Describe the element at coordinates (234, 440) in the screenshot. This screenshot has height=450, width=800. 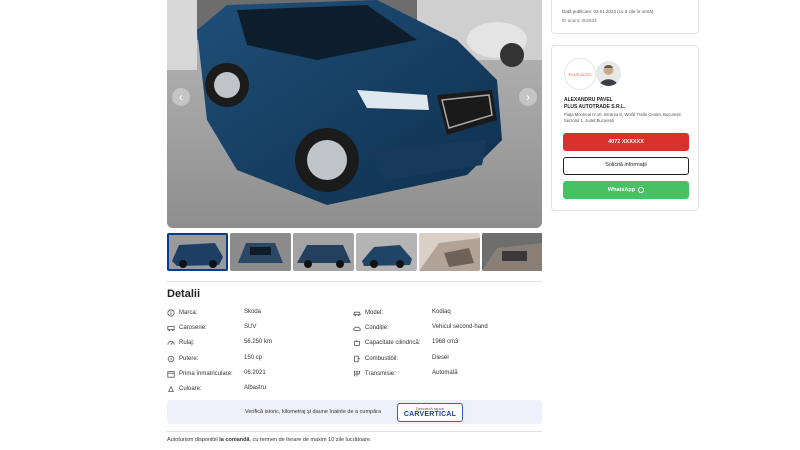
I see `delivery-note-bold: la comandă` at that location.